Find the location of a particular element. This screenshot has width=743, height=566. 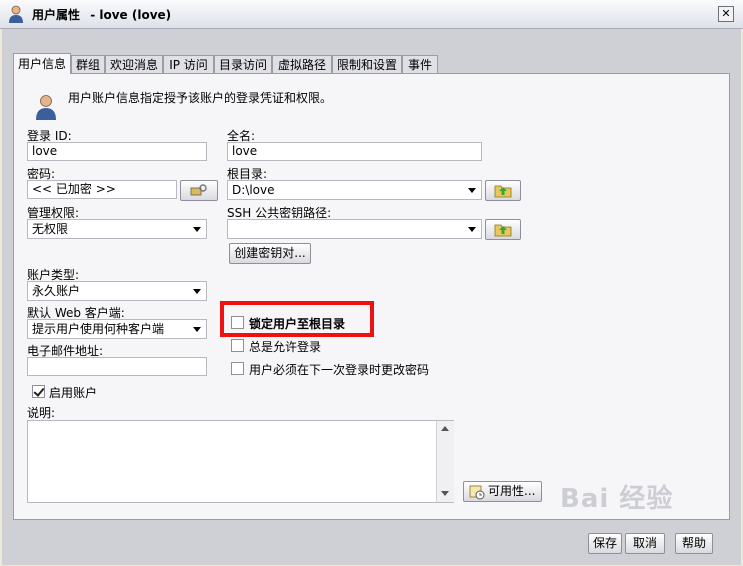

save-button: 保存 is located at coordinates (605, 543).